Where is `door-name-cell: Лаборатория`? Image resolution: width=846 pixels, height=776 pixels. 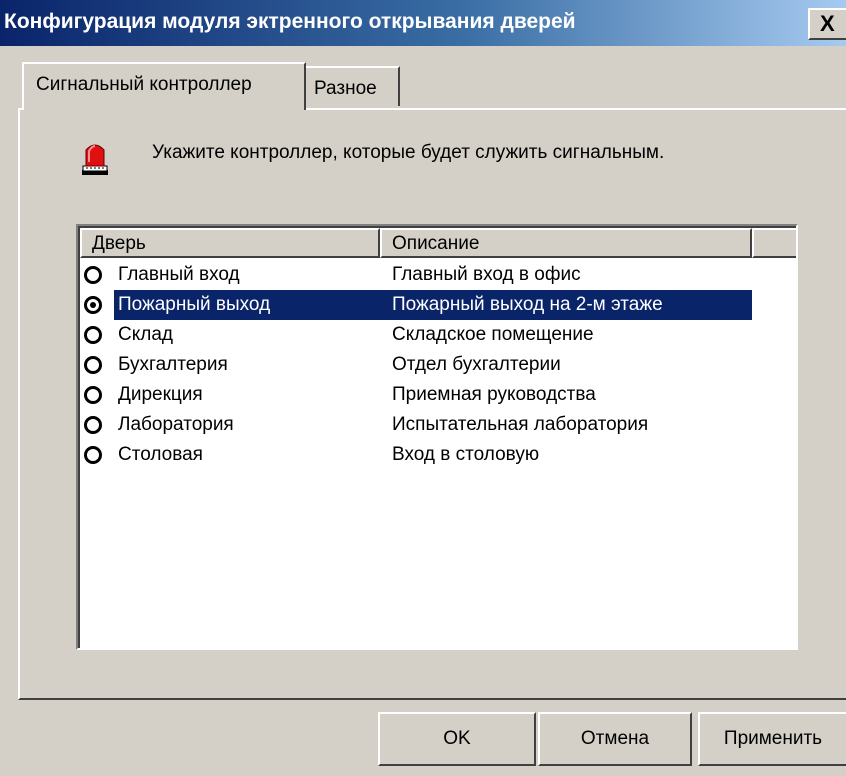 door-name-cell: Лаборатория is located at coordinates (176, 424).